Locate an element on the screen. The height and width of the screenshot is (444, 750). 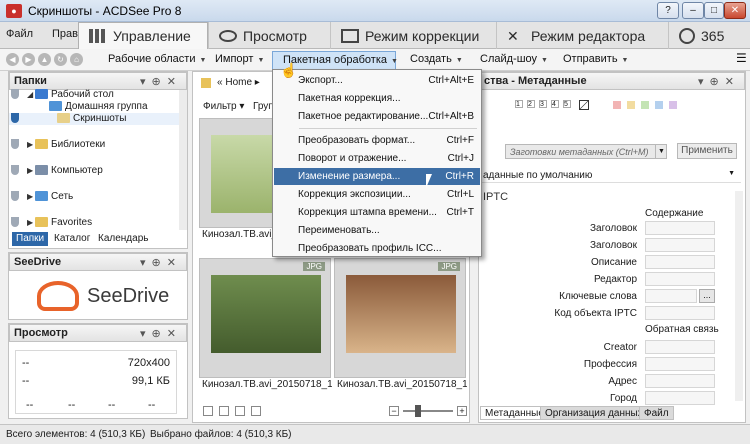
refresh-icon: ↻ is located at coordinates (60, 59).